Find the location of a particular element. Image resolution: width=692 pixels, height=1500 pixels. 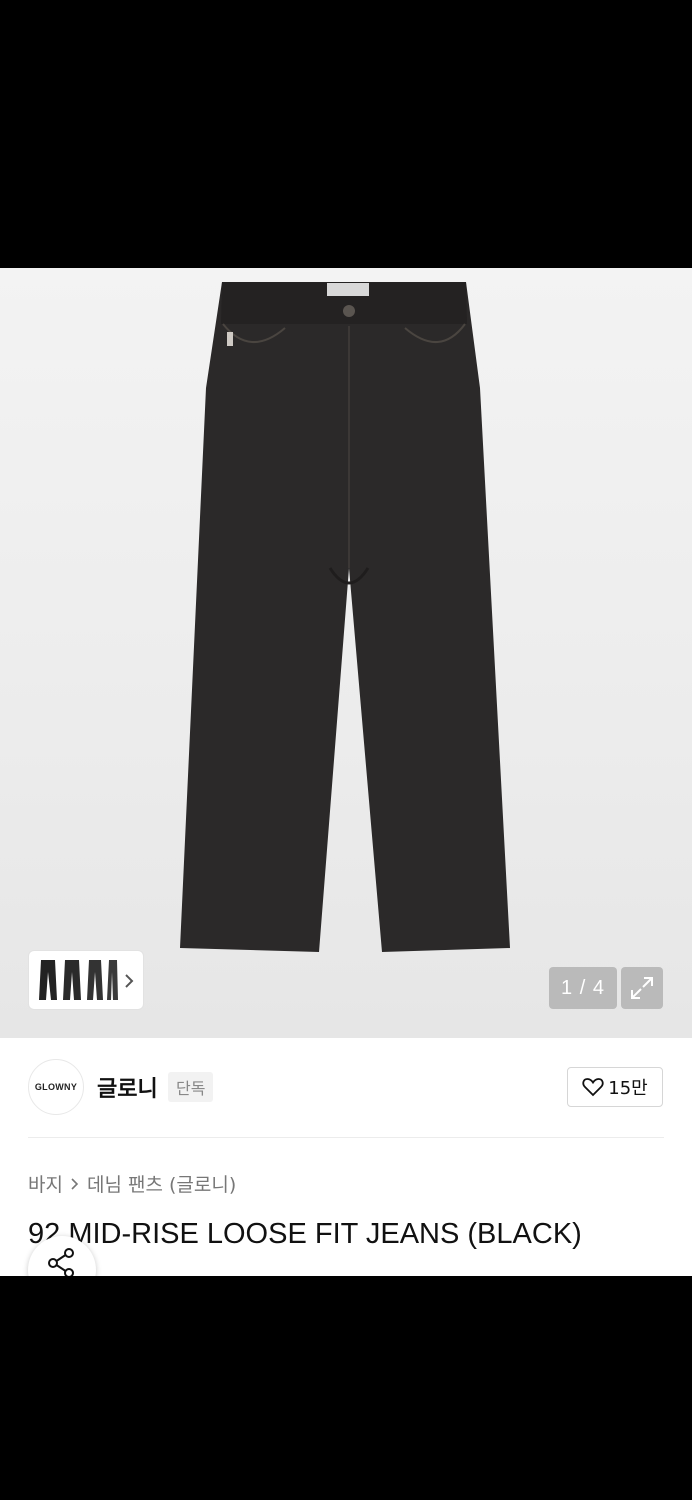

like-button: 15만 is located at coordinates (615, 1087).